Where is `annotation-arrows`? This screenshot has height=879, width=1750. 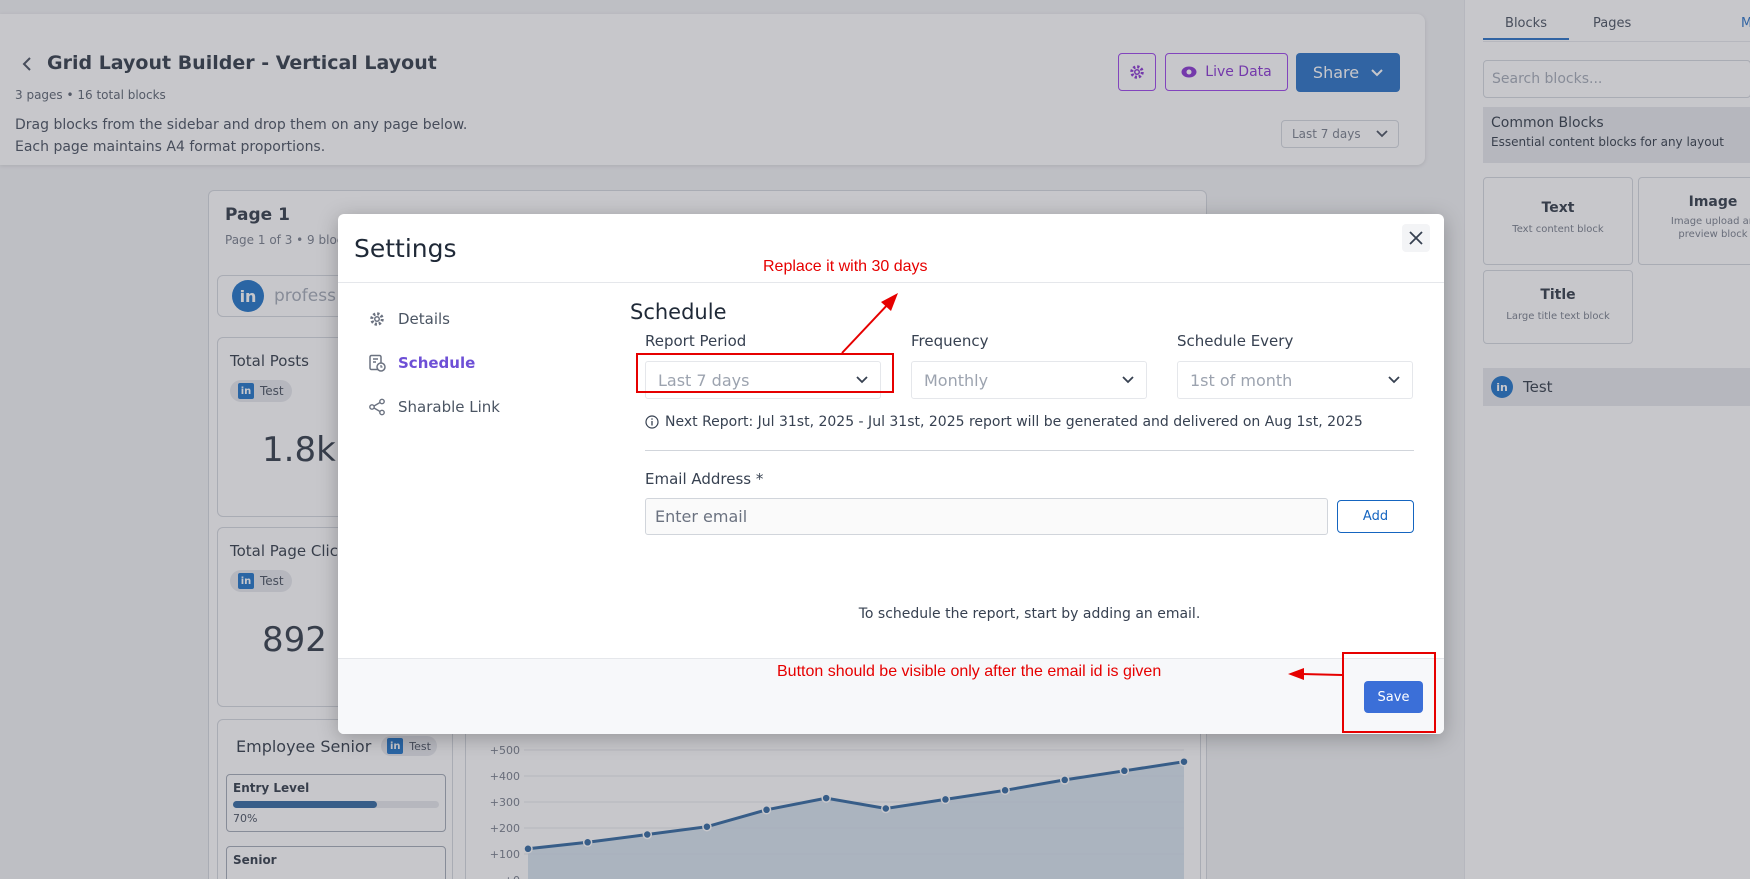
annotation-arrows is located at coordinates (1092, 486).